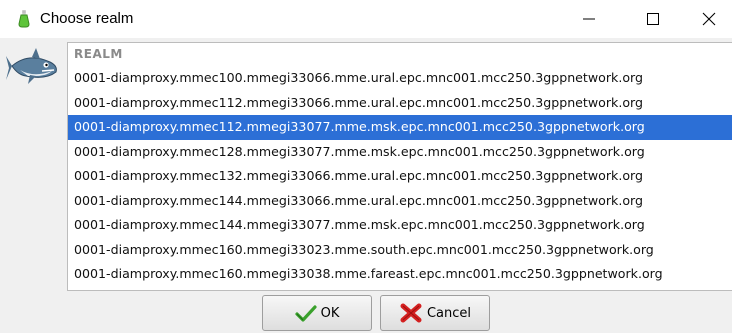 The height and width of the screenshot is (333, 732). I want to click on minimize-button, so click(589, 19).